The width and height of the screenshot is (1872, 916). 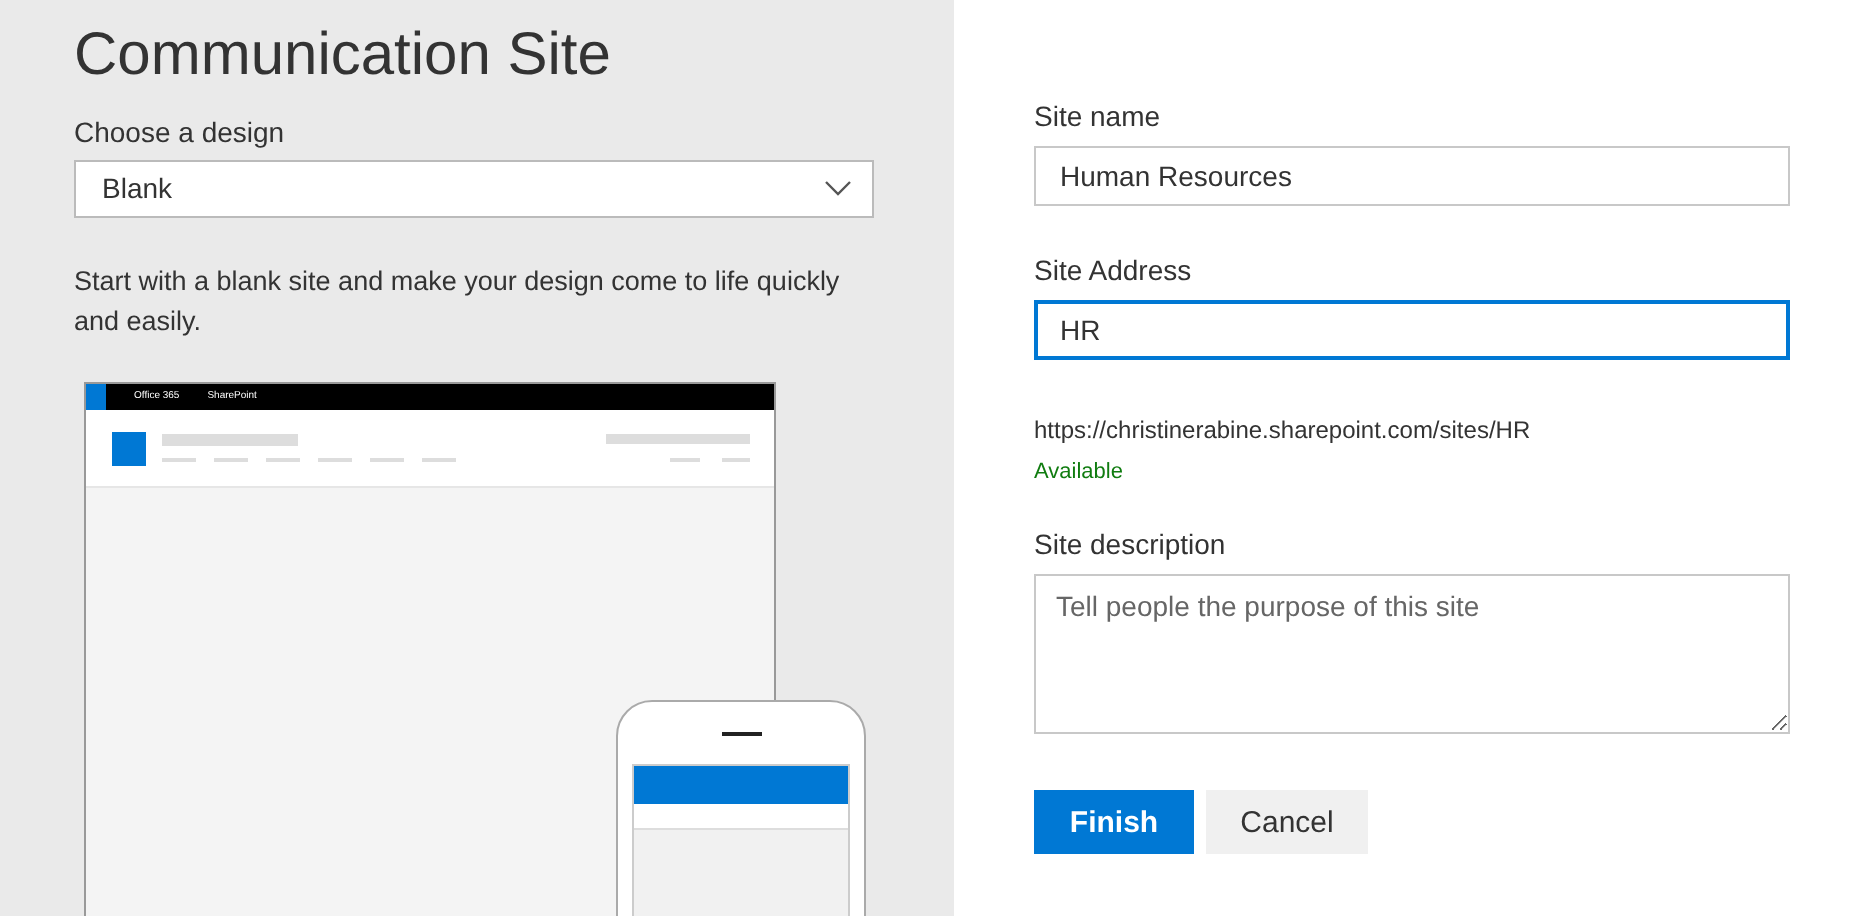 I want to click on text-field: Human Resources, so click(x=1412, y=176).